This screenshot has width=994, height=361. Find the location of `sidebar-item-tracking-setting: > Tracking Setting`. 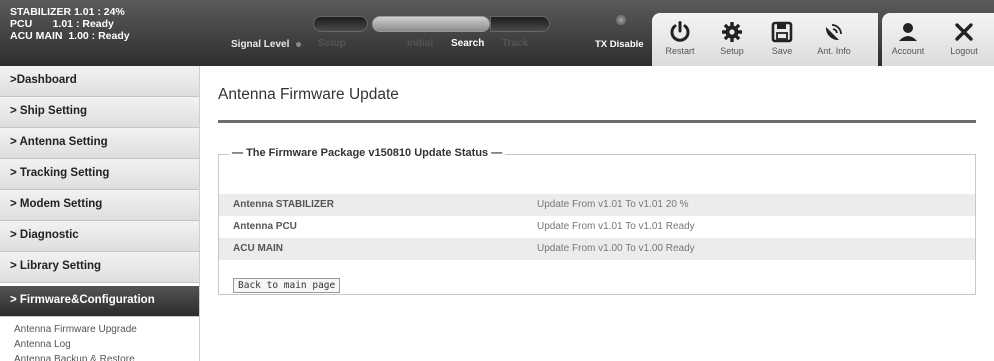

sidebar-item-tracking-setting: > Tracking Setting is located at coordinates (99, 174).